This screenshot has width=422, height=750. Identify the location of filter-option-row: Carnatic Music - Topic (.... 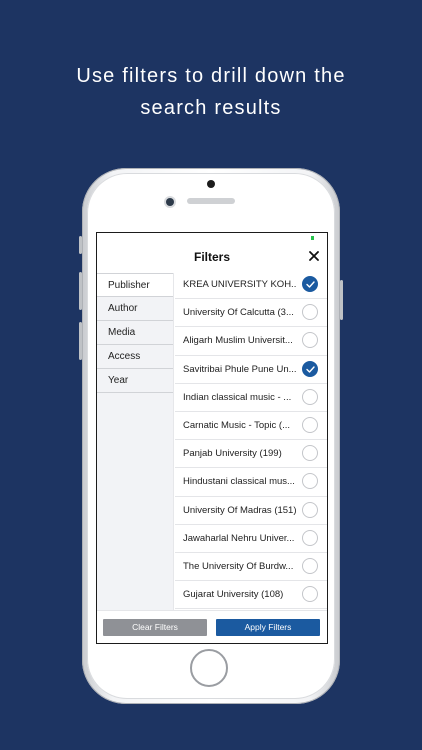
(251, 426).